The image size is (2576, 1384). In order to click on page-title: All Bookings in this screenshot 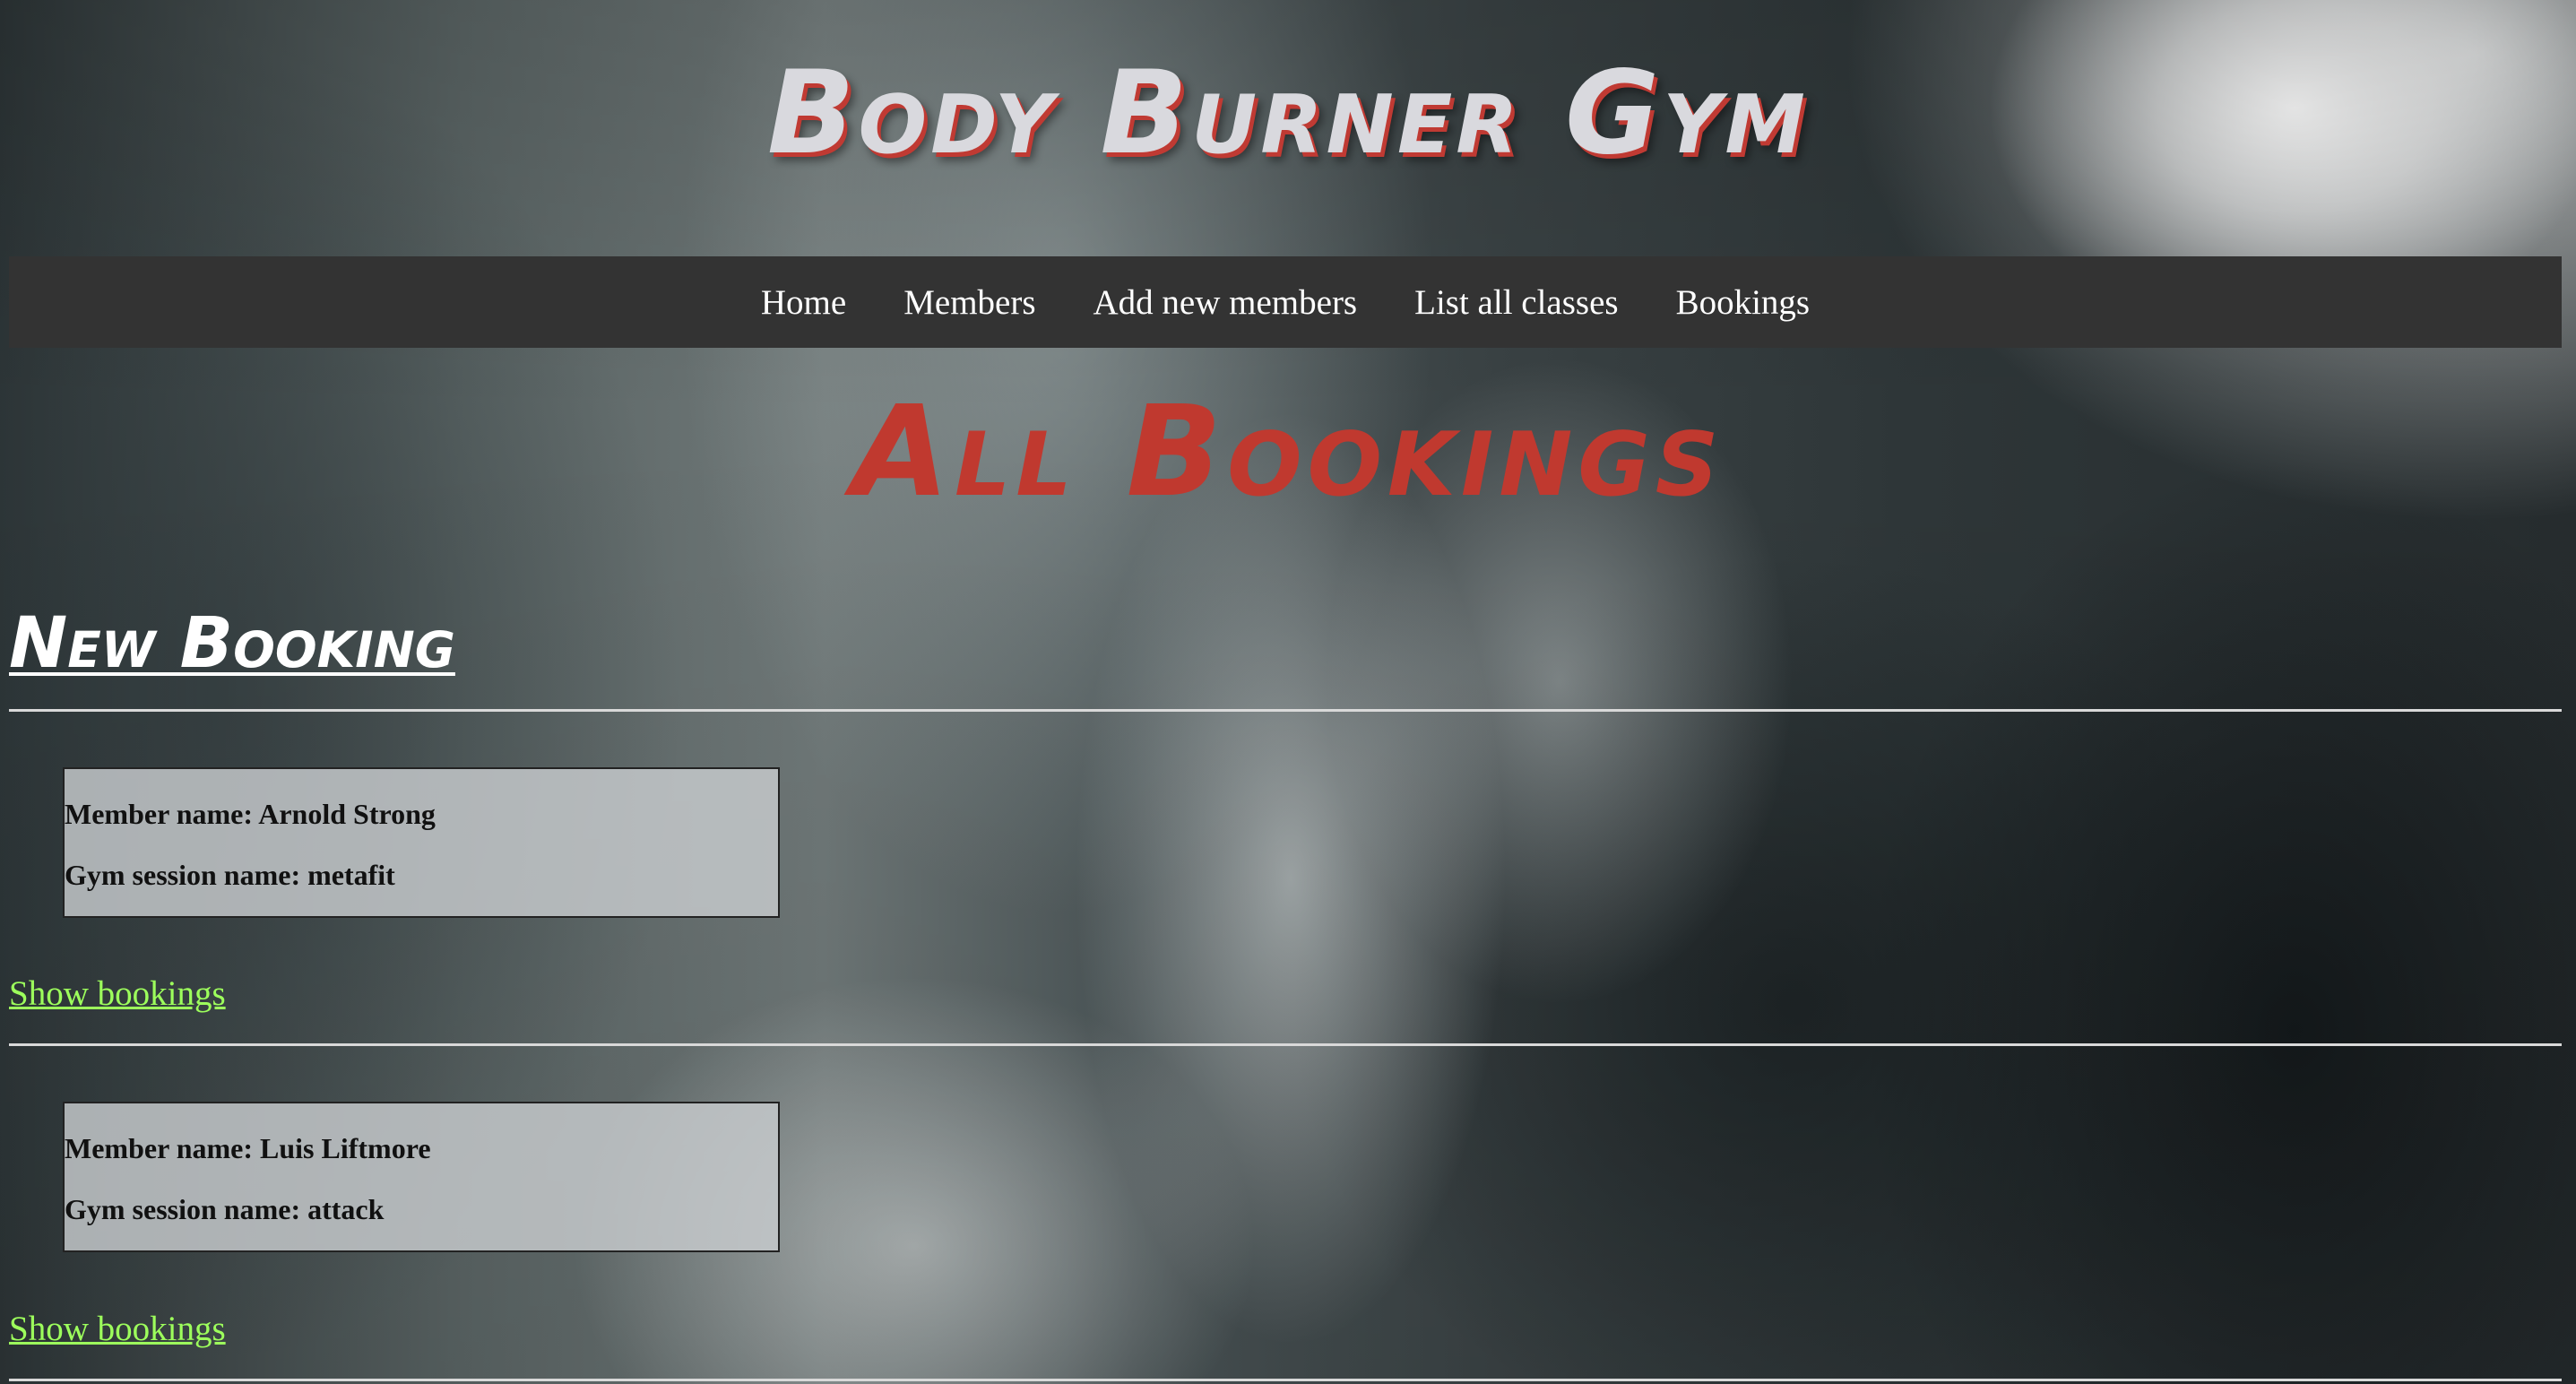, I will do `click(1288, 452)`.